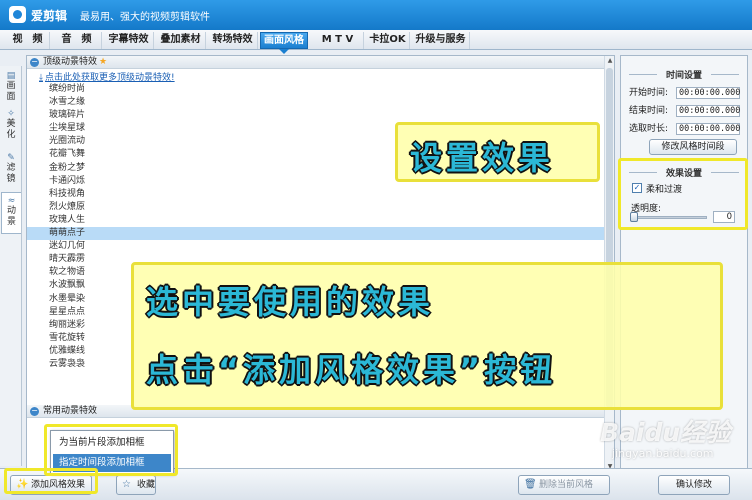 The image size is (752, 500). I want to click on add-button-highlight-box, so click(51, 481).